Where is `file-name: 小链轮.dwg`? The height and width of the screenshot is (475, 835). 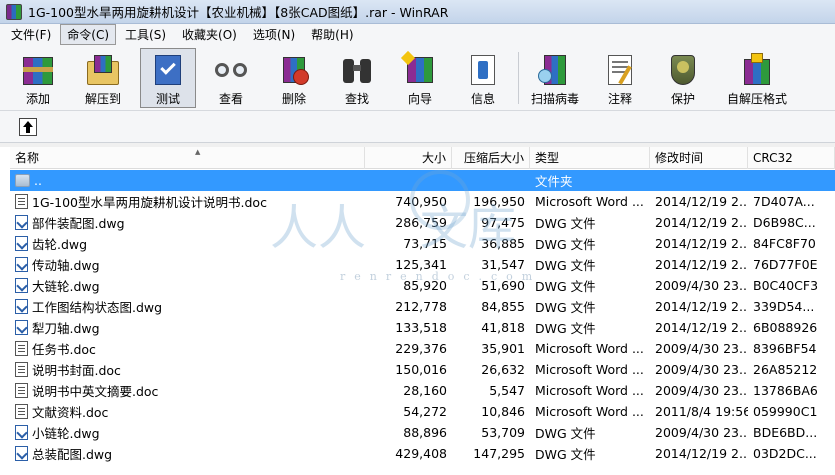 file-name: 小链轮.dwg is located at coordinates (66, 433).